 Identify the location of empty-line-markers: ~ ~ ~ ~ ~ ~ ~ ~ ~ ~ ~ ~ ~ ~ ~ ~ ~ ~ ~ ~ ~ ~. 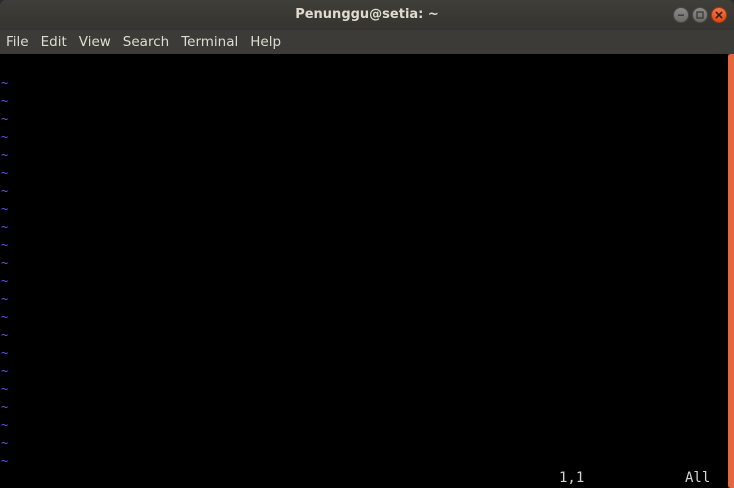
(4, 272).